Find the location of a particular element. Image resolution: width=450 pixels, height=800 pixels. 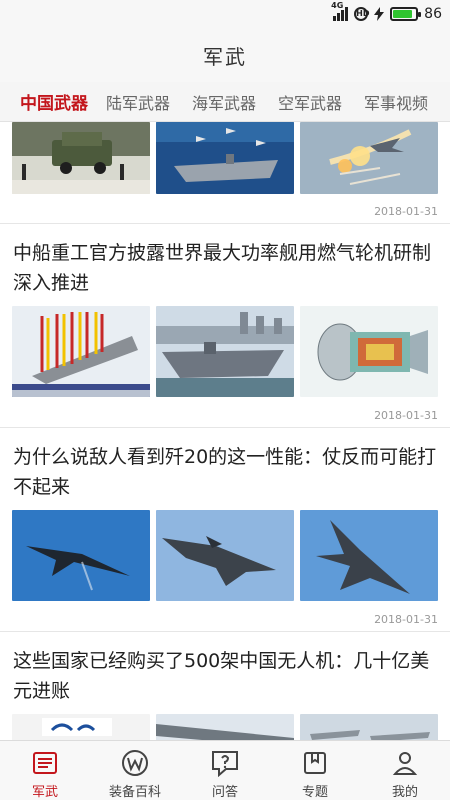

article-image-wing-loong is located at coordinates (81, 727).